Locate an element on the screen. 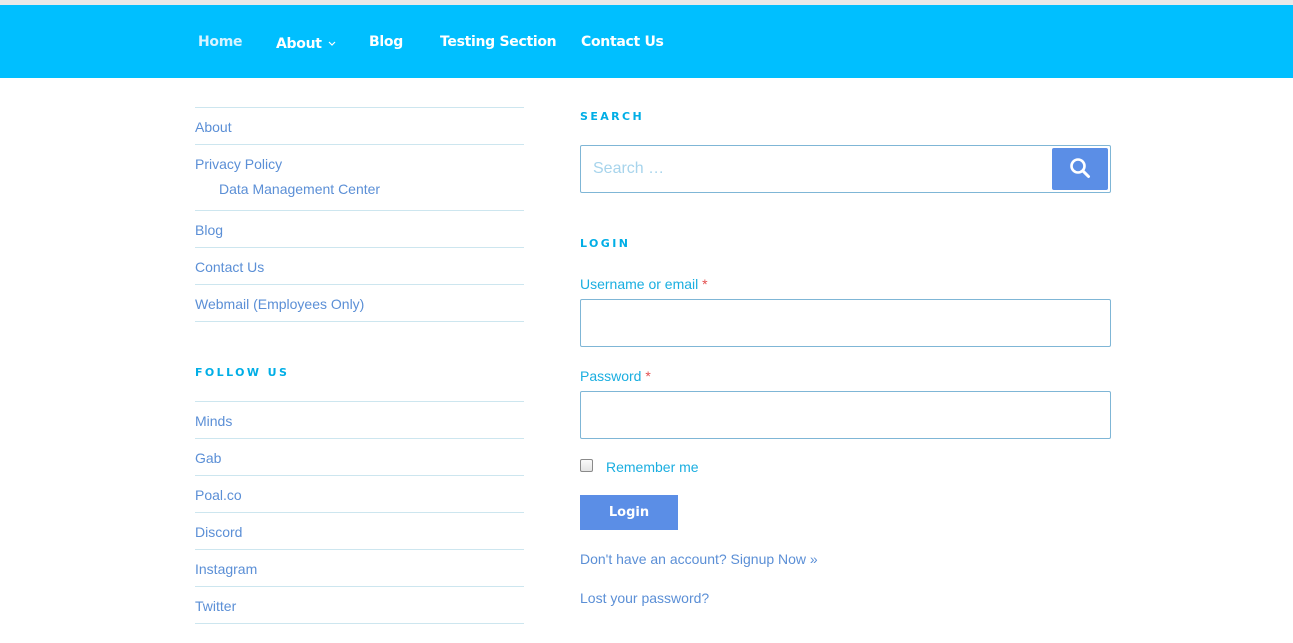 Image resolution: width=1293 pixels, height=643 pixels. search-input is located at coordinates (811, 169).